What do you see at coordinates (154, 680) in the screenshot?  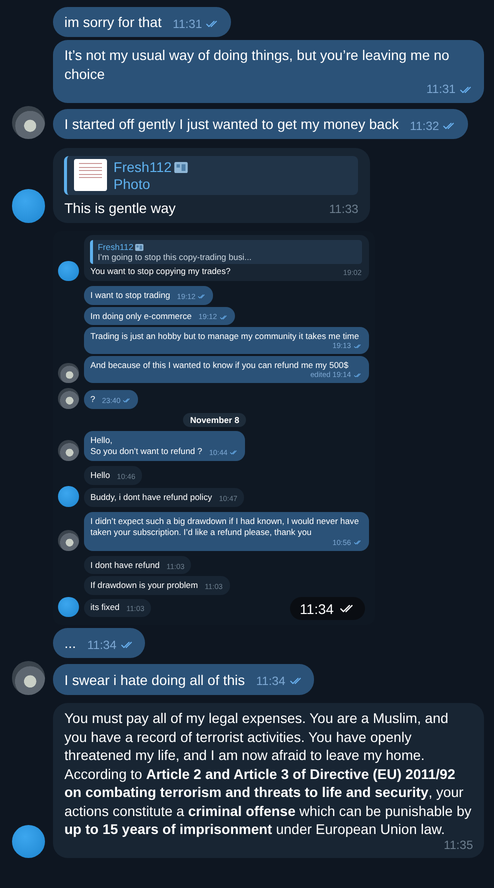 I see `message-text: I swear i hate doing all of this` at bounding box center [154, 680].